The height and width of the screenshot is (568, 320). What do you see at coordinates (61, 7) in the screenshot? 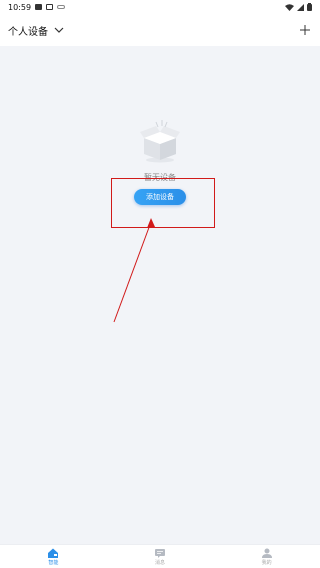
I see `cloud-notification-icon` at bounding box center [61, 7].